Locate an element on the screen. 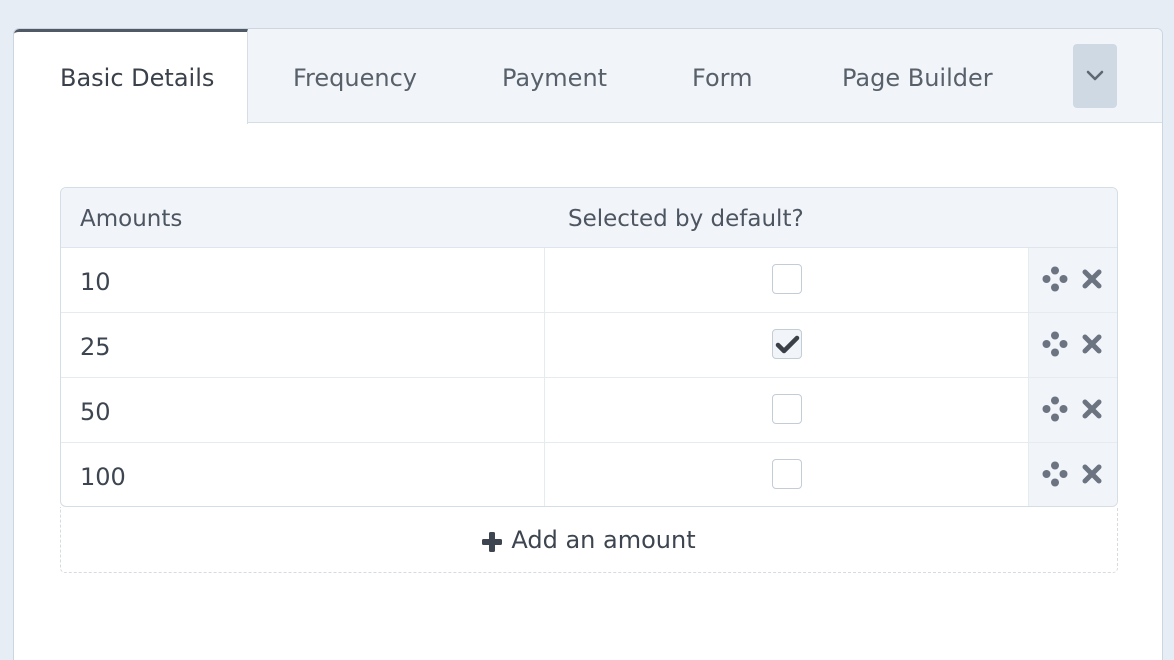 This screenshot has width=1174, height=660. amount-value: 10 is located at coordinates (303, 280).